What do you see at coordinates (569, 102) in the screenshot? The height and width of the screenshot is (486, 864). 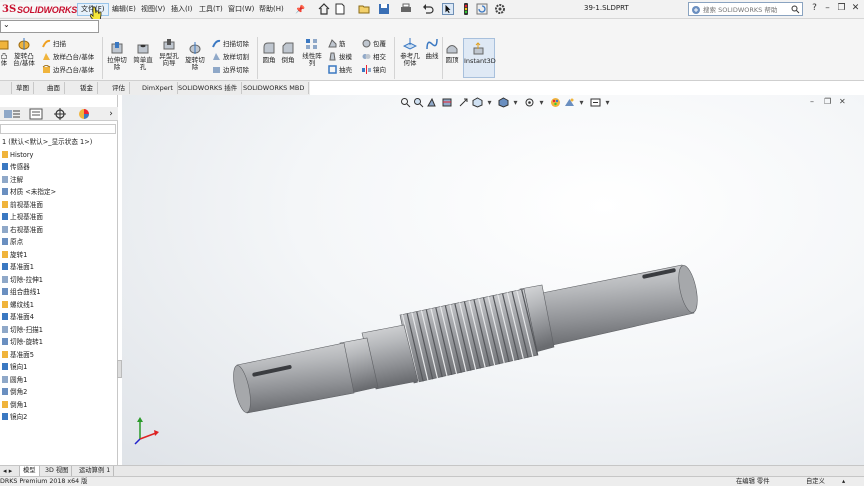 I see `apply-scene-icon` at bounding box center [569, 102].